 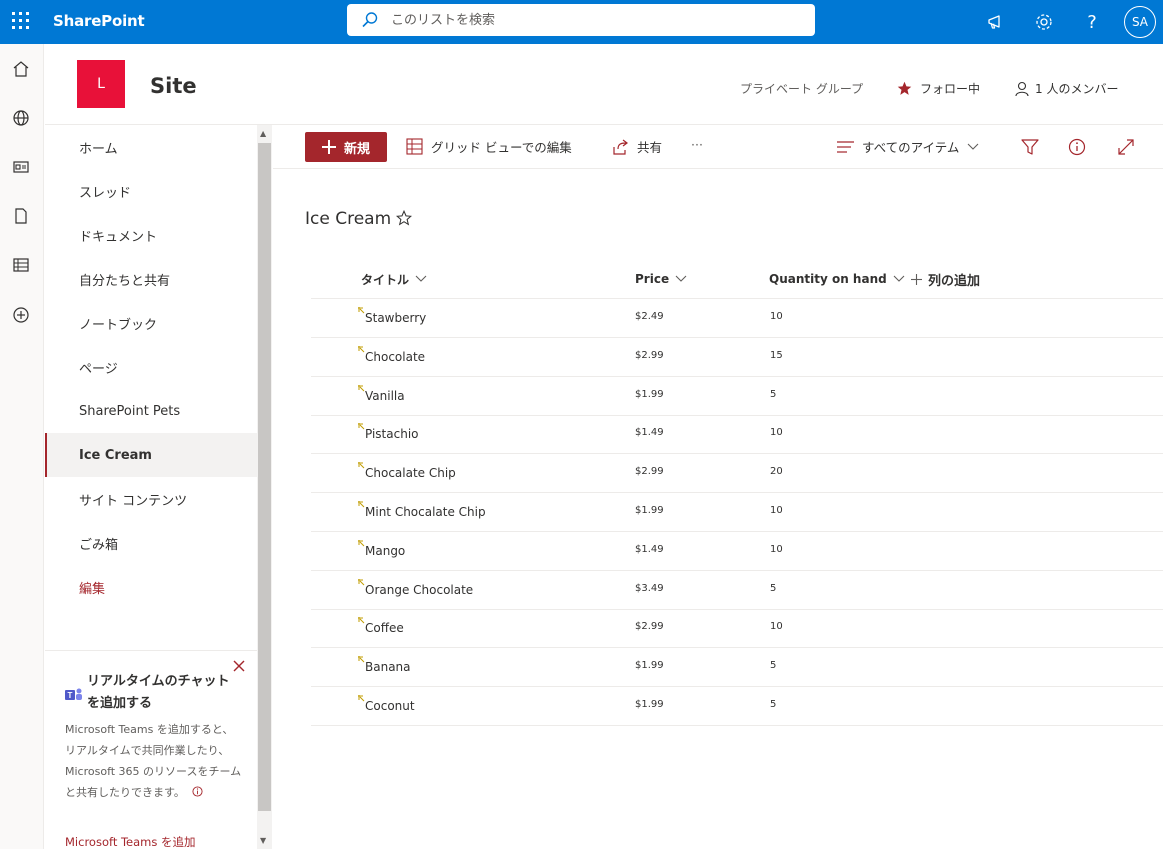 I want to click on filter-icon, so click(x=1030, y=147).